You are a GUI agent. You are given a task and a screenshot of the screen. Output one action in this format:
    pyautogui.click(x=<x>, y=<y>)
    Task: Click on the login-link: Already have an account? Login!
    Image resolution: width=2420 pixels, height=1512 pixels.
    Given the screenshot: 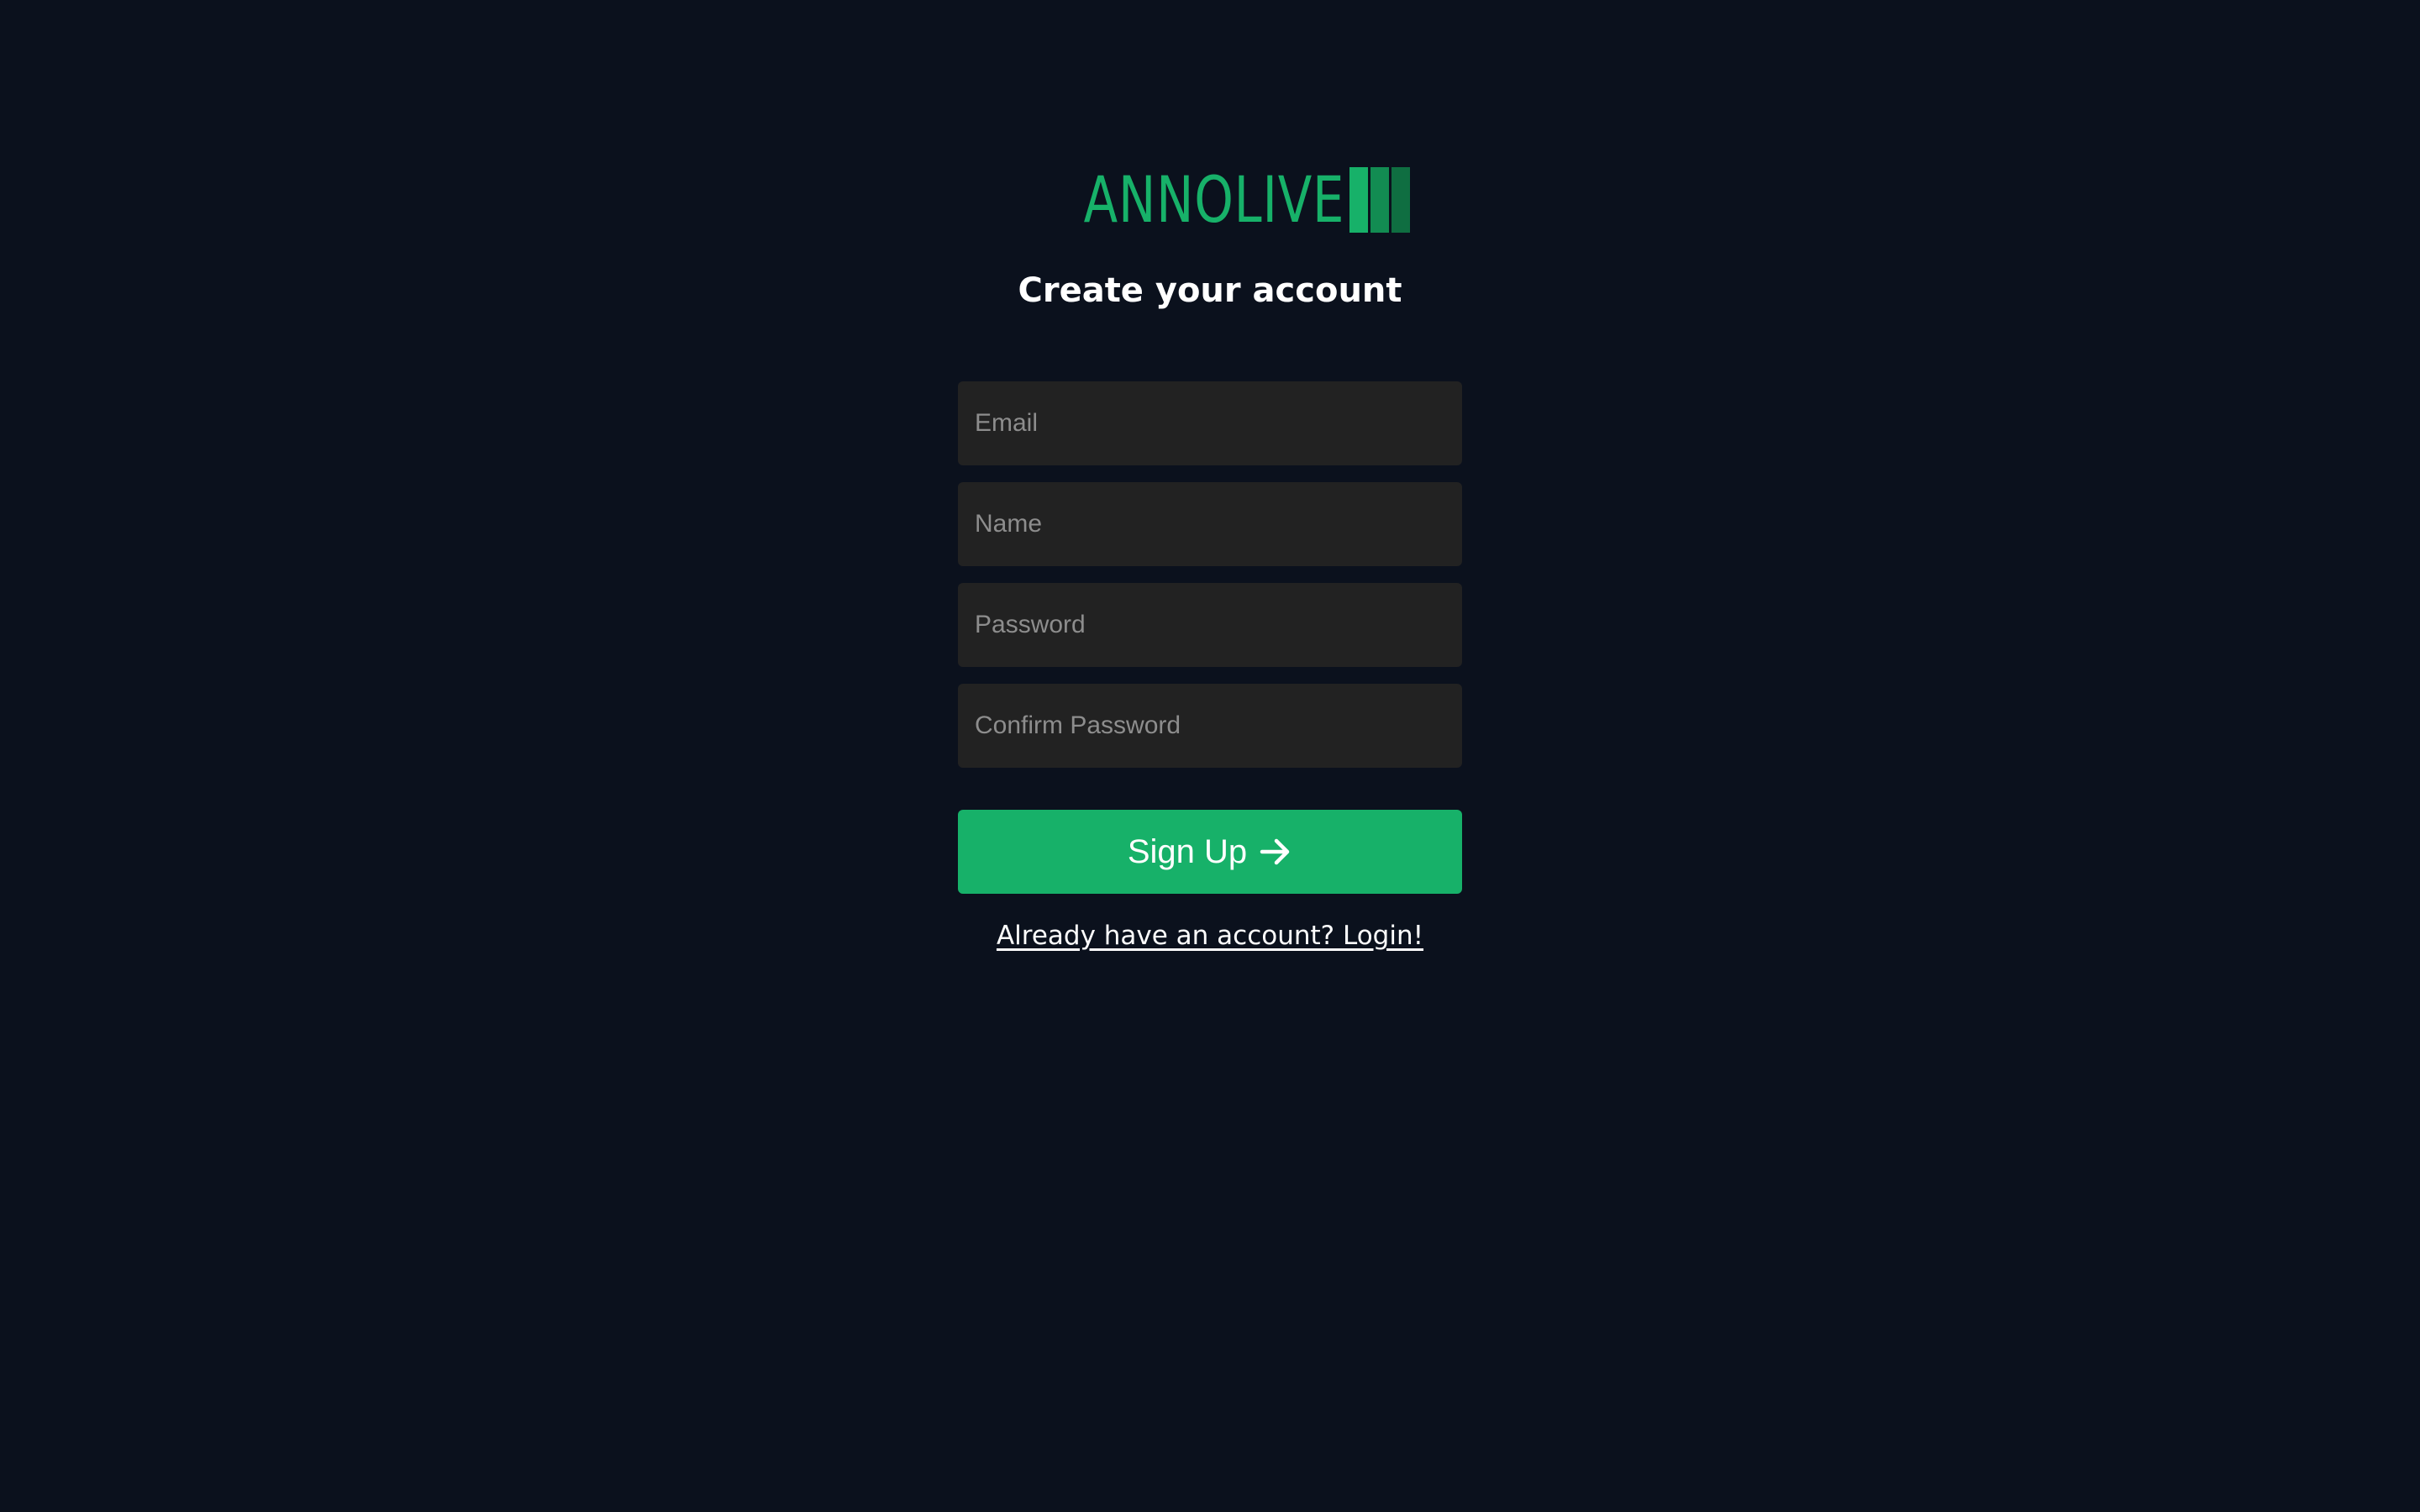 What is the action you would take?
    pyautogui.click(x=1210, y=936)
    